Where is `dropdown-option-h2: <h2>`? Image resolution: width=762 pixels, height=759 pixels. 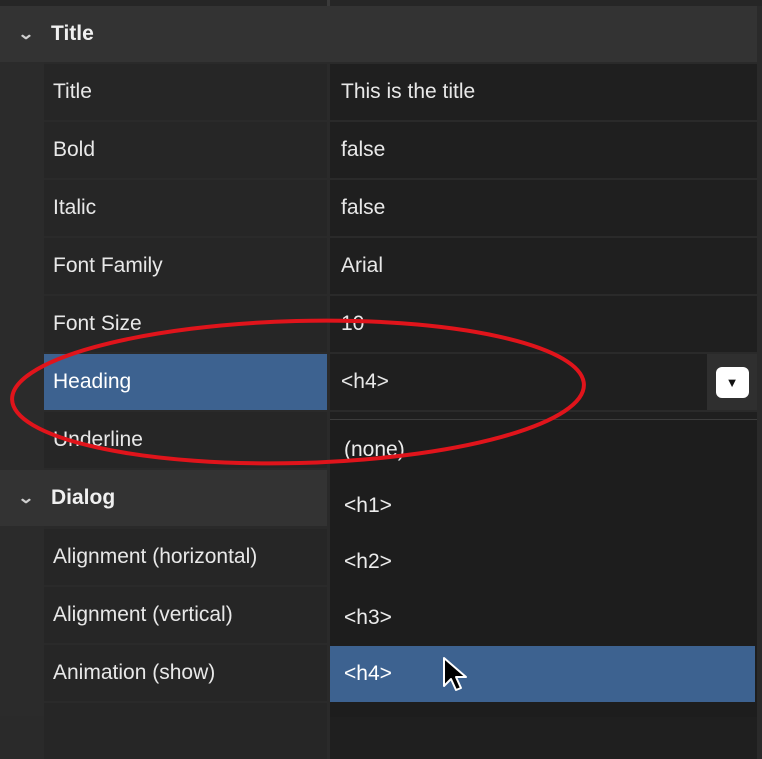
dropdown-option-h2: <h2> is located at coordinates (542, 562).